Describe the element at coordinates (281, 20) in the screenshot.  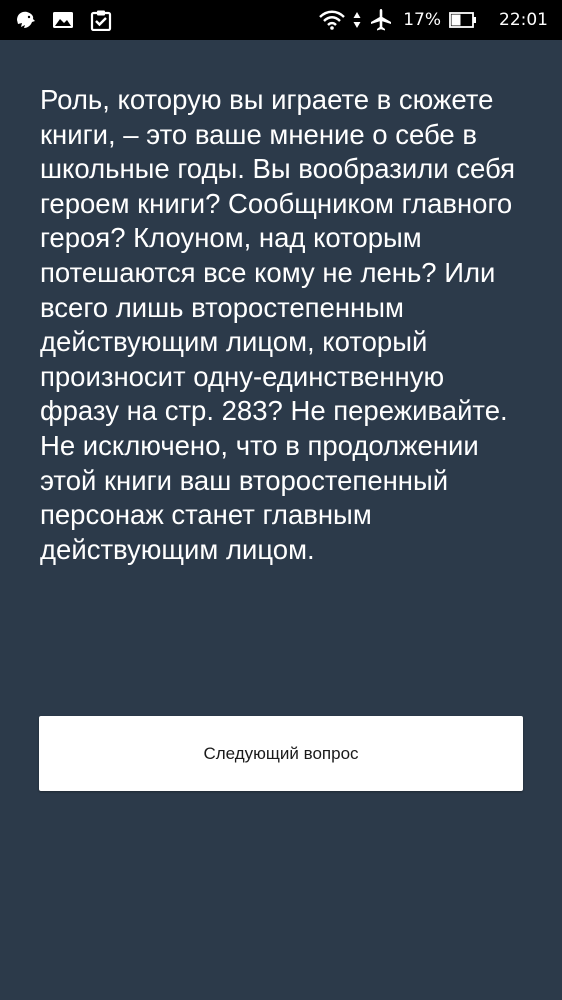
I see `status-bar: 17% 22:01` at that location.